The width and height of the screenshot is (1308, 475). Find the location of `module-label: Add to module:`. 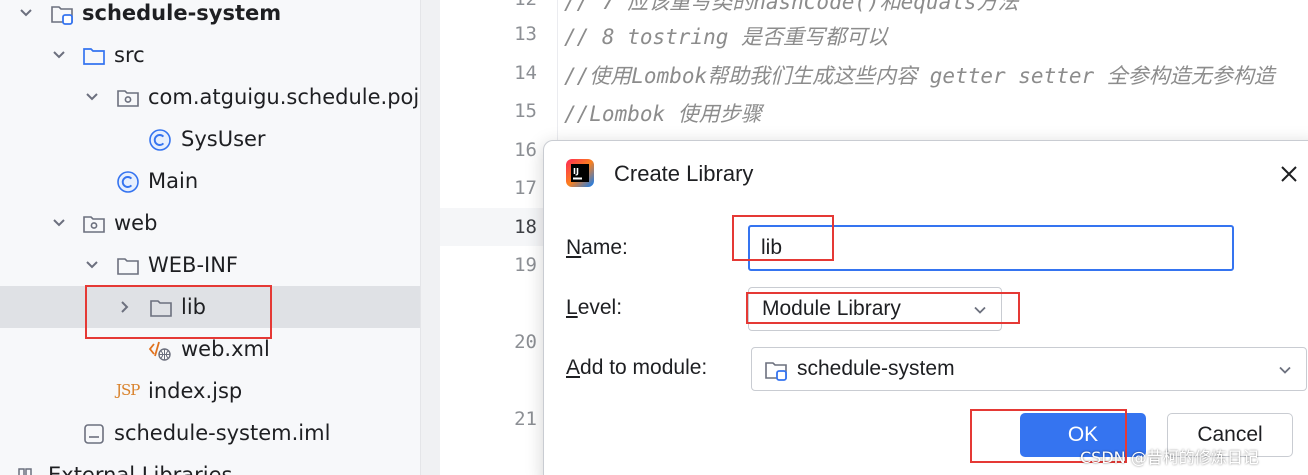

module-label: Add to module: is located at coordinates (636, 368).